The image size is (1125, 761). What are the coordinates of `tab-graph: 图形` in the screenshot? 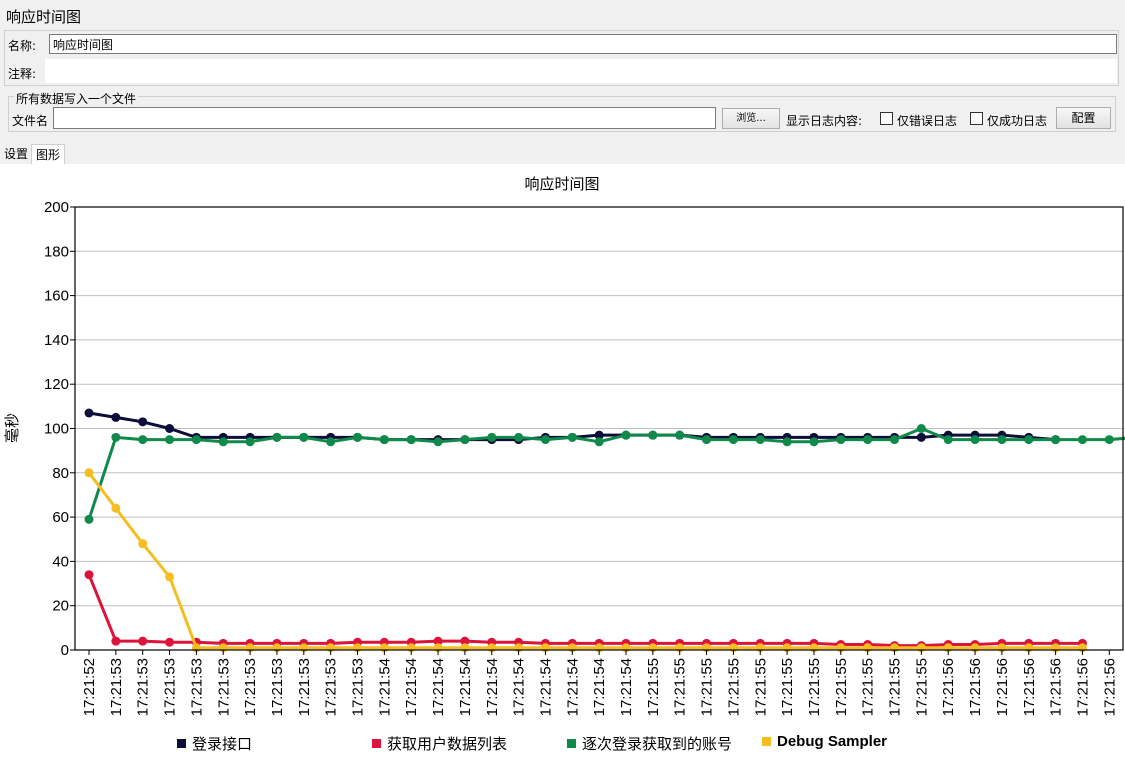 It's located at (48, 154).